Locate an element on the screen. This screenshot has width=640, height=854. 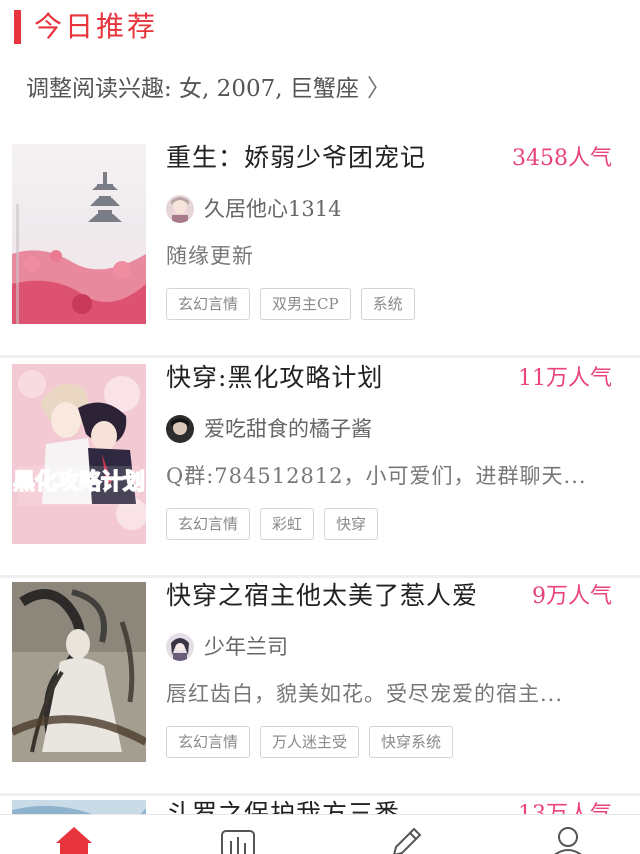
book-description: 随缘更新 is located at coordinates (210, 256).